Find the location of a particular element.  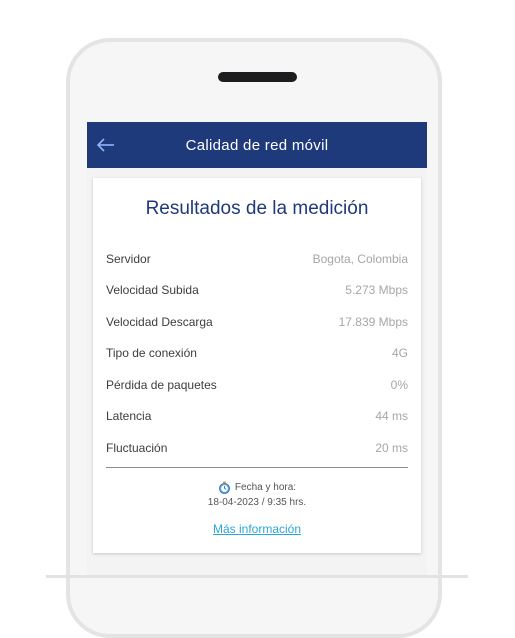

row-label: Fluctuación is located at coordinates (137, 447).